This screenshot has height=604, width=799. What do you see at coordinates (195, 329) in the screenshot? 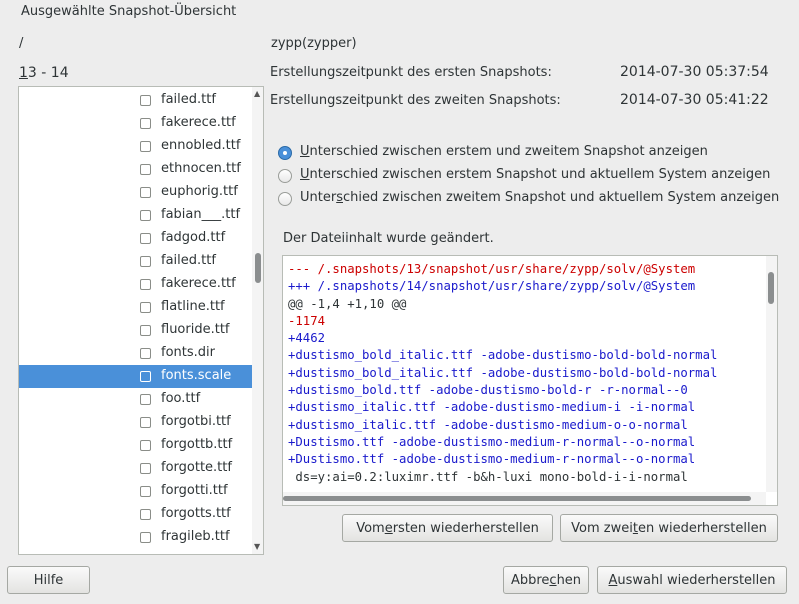
I see `file-name: fluoride.ttf` at bounding box center [195, 329].